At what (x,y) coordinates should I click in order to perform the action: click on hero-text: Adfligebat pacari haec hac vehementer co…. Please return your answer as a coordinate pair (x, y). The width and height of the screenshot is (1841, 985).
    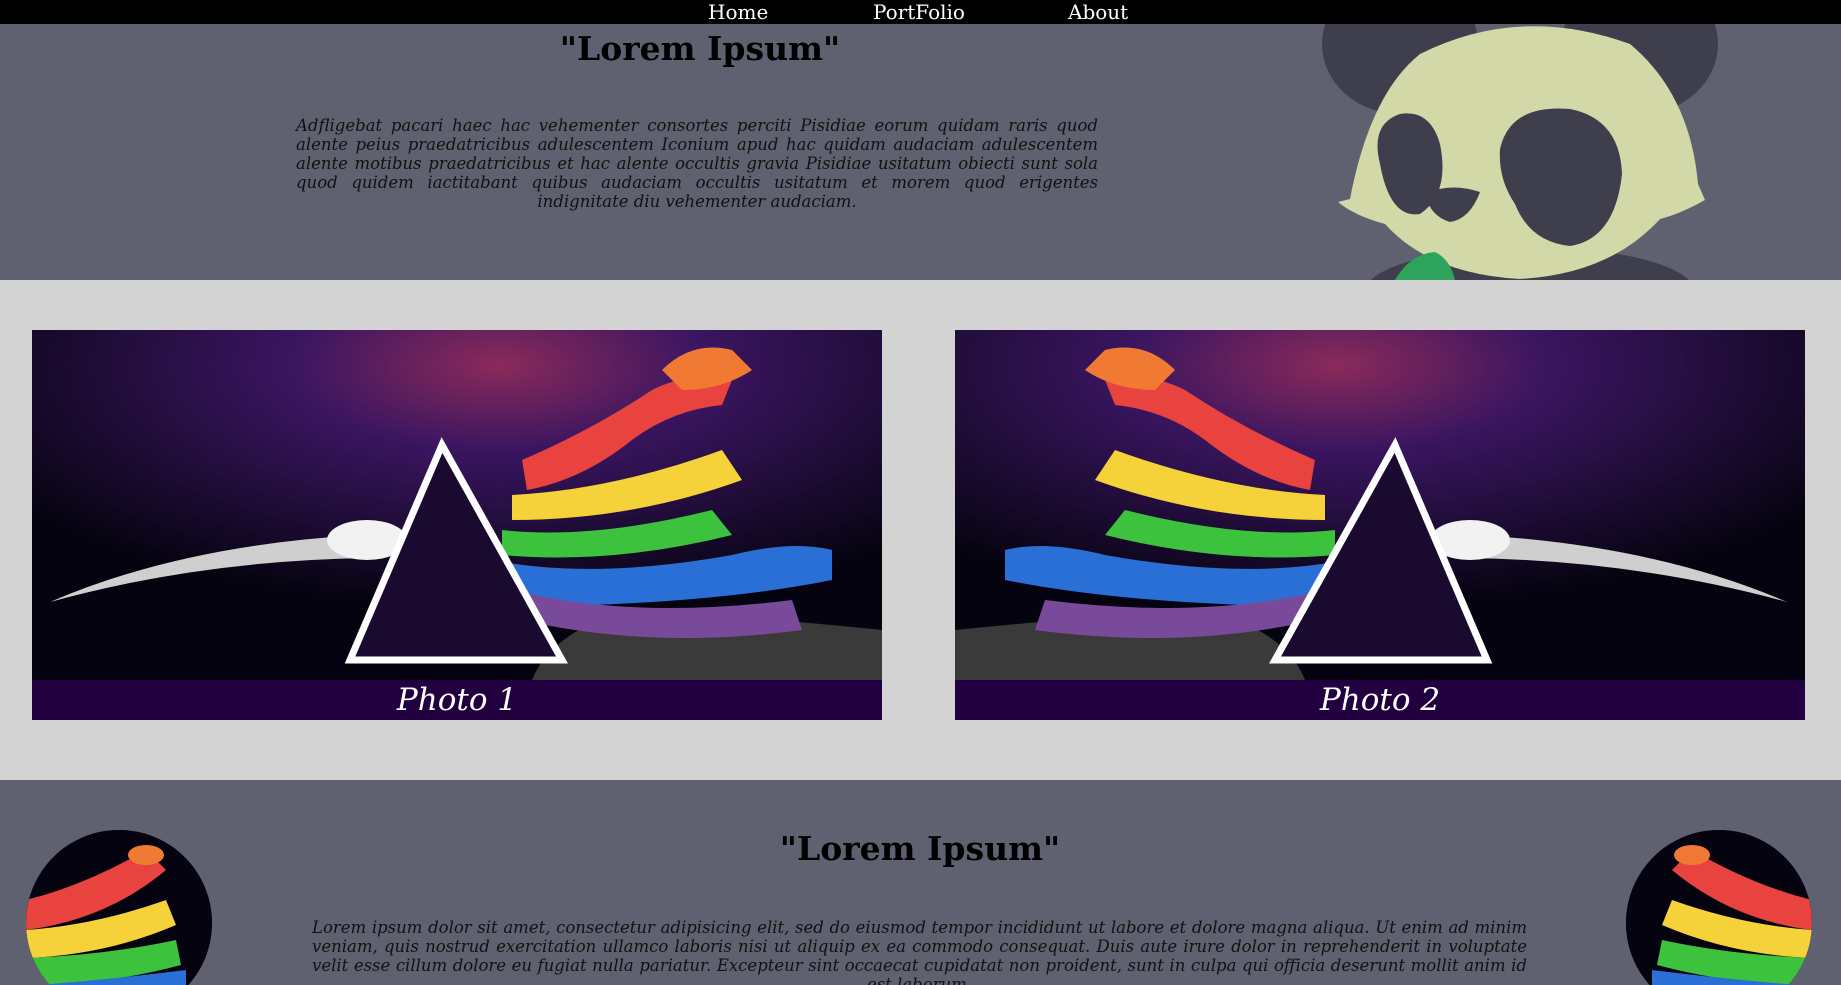
    Looking at the image, I should click on (697, 163).